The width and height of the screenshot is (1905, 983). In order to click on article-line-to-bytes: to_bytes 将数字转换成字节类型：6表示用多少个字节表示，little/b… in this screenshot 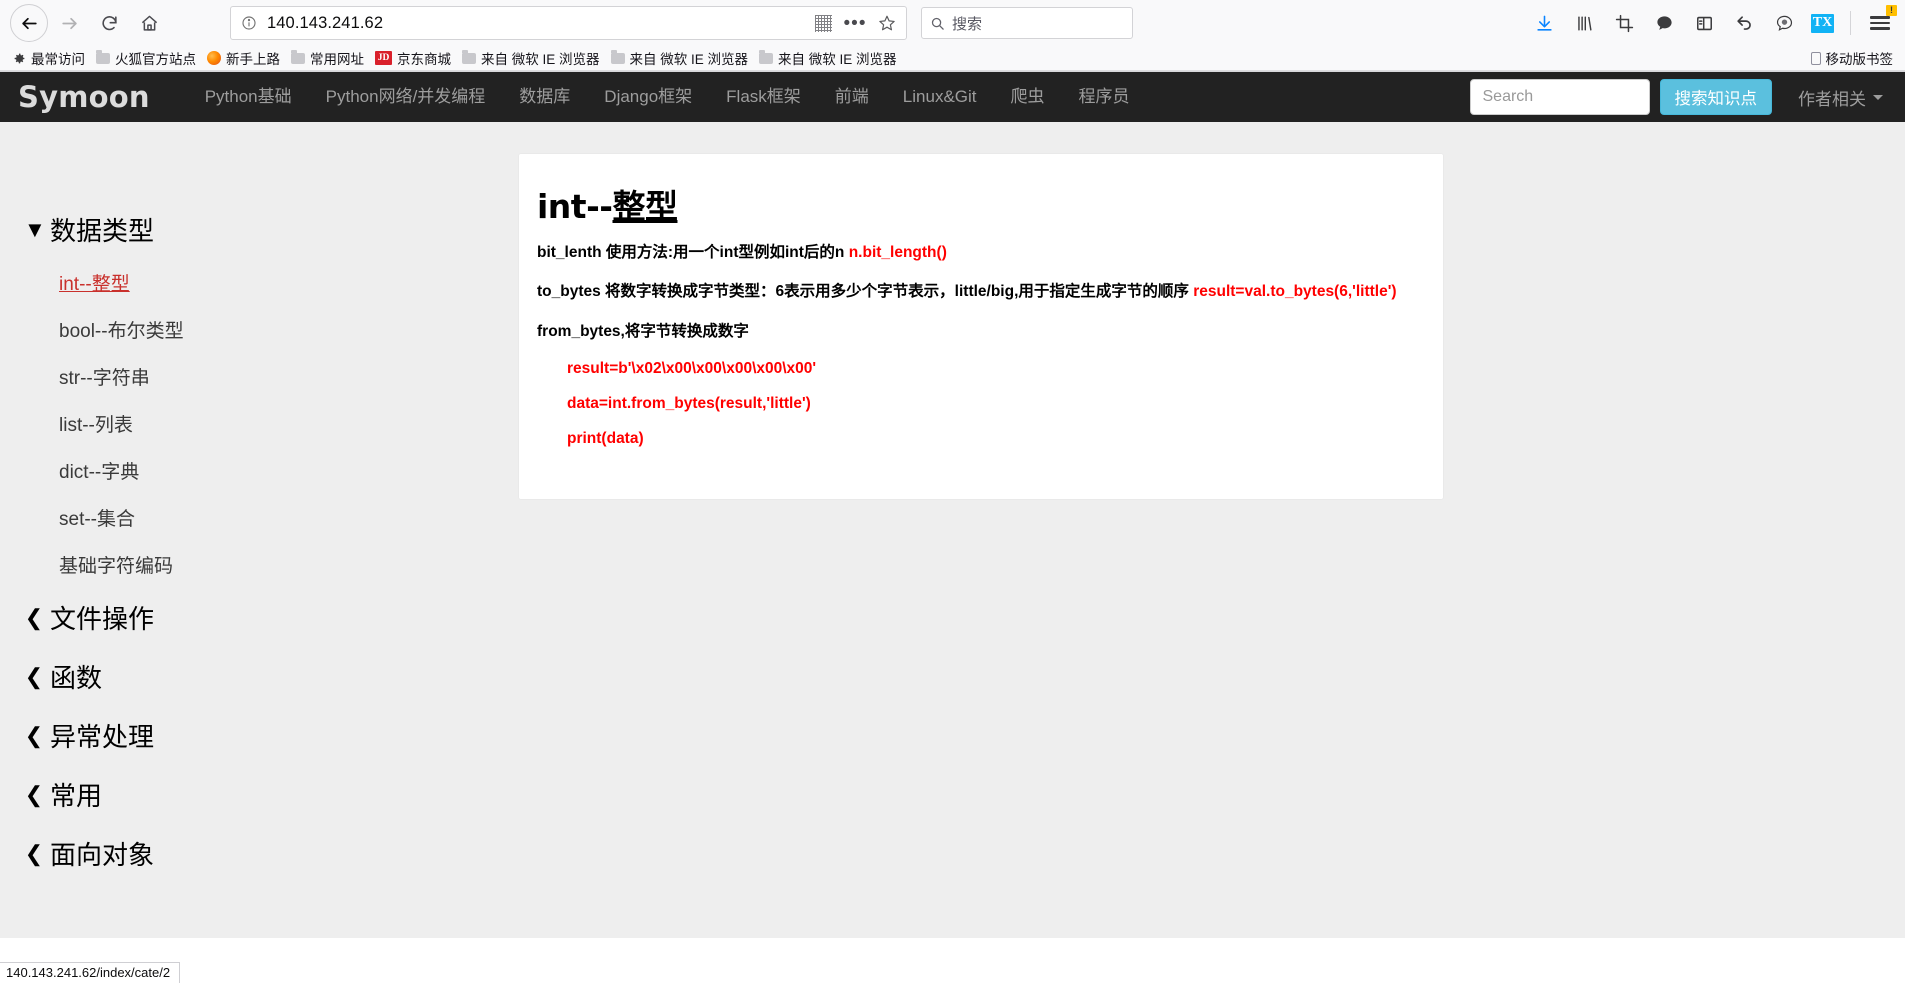, I will do `click(975, 292)`.